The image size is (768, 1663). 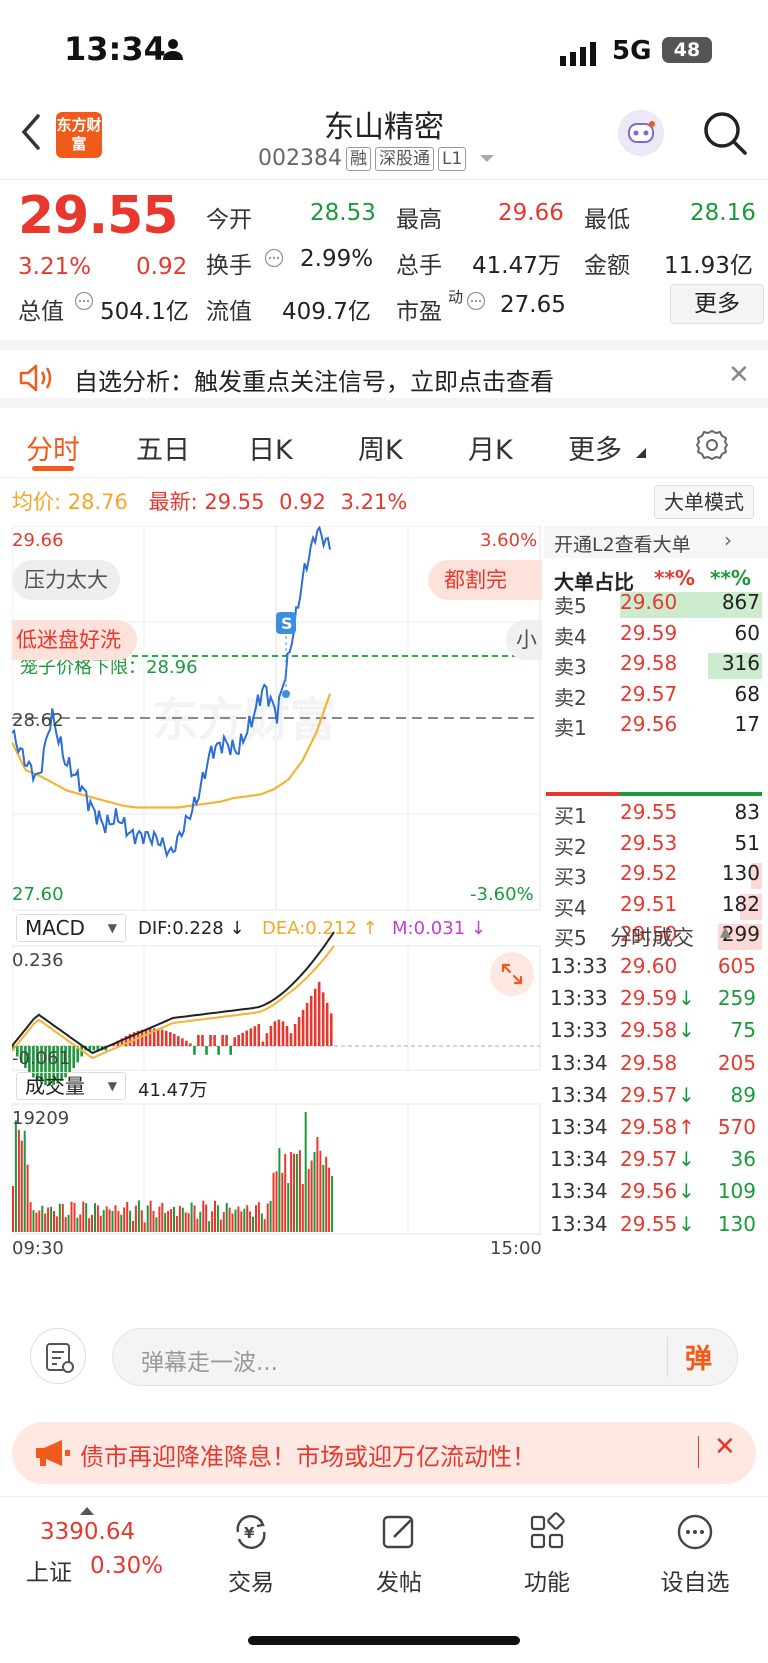 I want to click on bid-row: 买4 29.51 182, so click(x=653, y=908).